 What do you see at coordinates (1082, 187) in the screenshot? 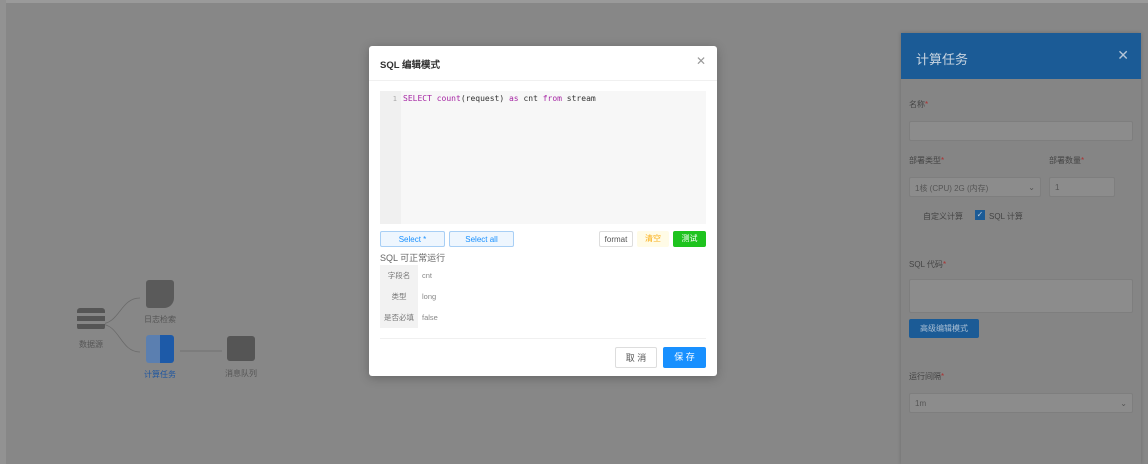
I see `spec-count-input: 1` at bounding box center [1082, 187].